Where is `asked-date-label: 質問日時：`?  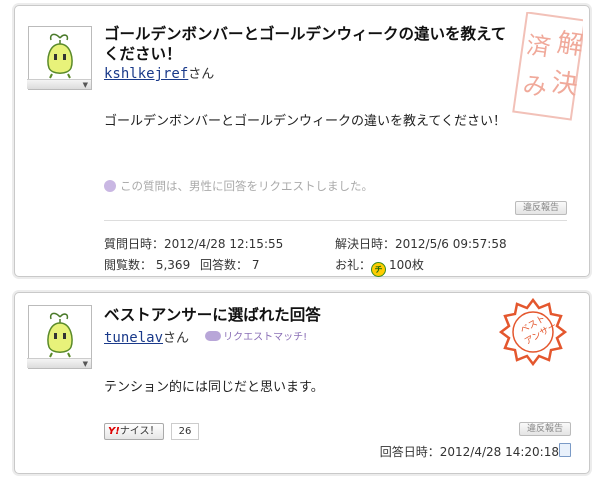
asked-date-label: 質問日時： is located at coordinates (134, 244).